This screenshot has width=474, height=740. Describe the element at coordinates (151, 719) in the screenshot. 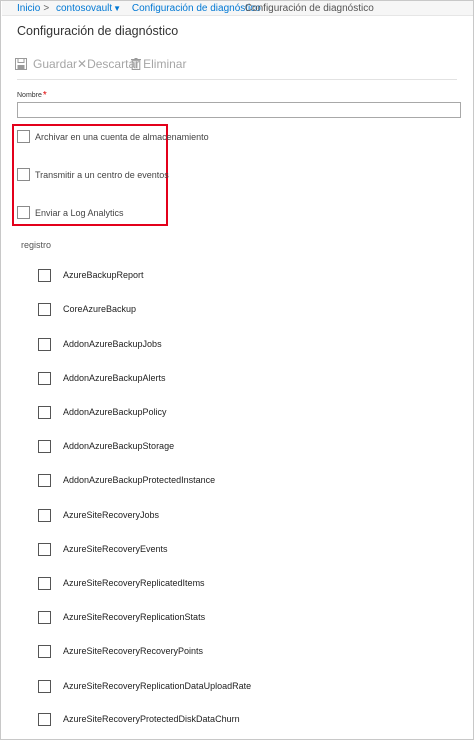

I see `log-category-label: AzureSiteRecoveryProtectedDiskDataChurn` at that location.